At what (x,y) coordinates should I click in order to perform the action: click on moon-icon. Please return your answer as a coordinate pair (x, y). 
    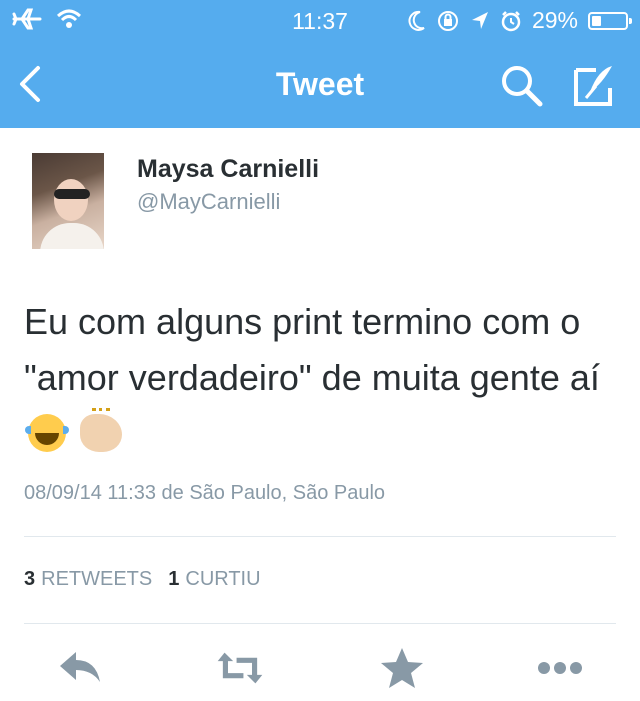
    Looking at the image, I should click on (416, 20).